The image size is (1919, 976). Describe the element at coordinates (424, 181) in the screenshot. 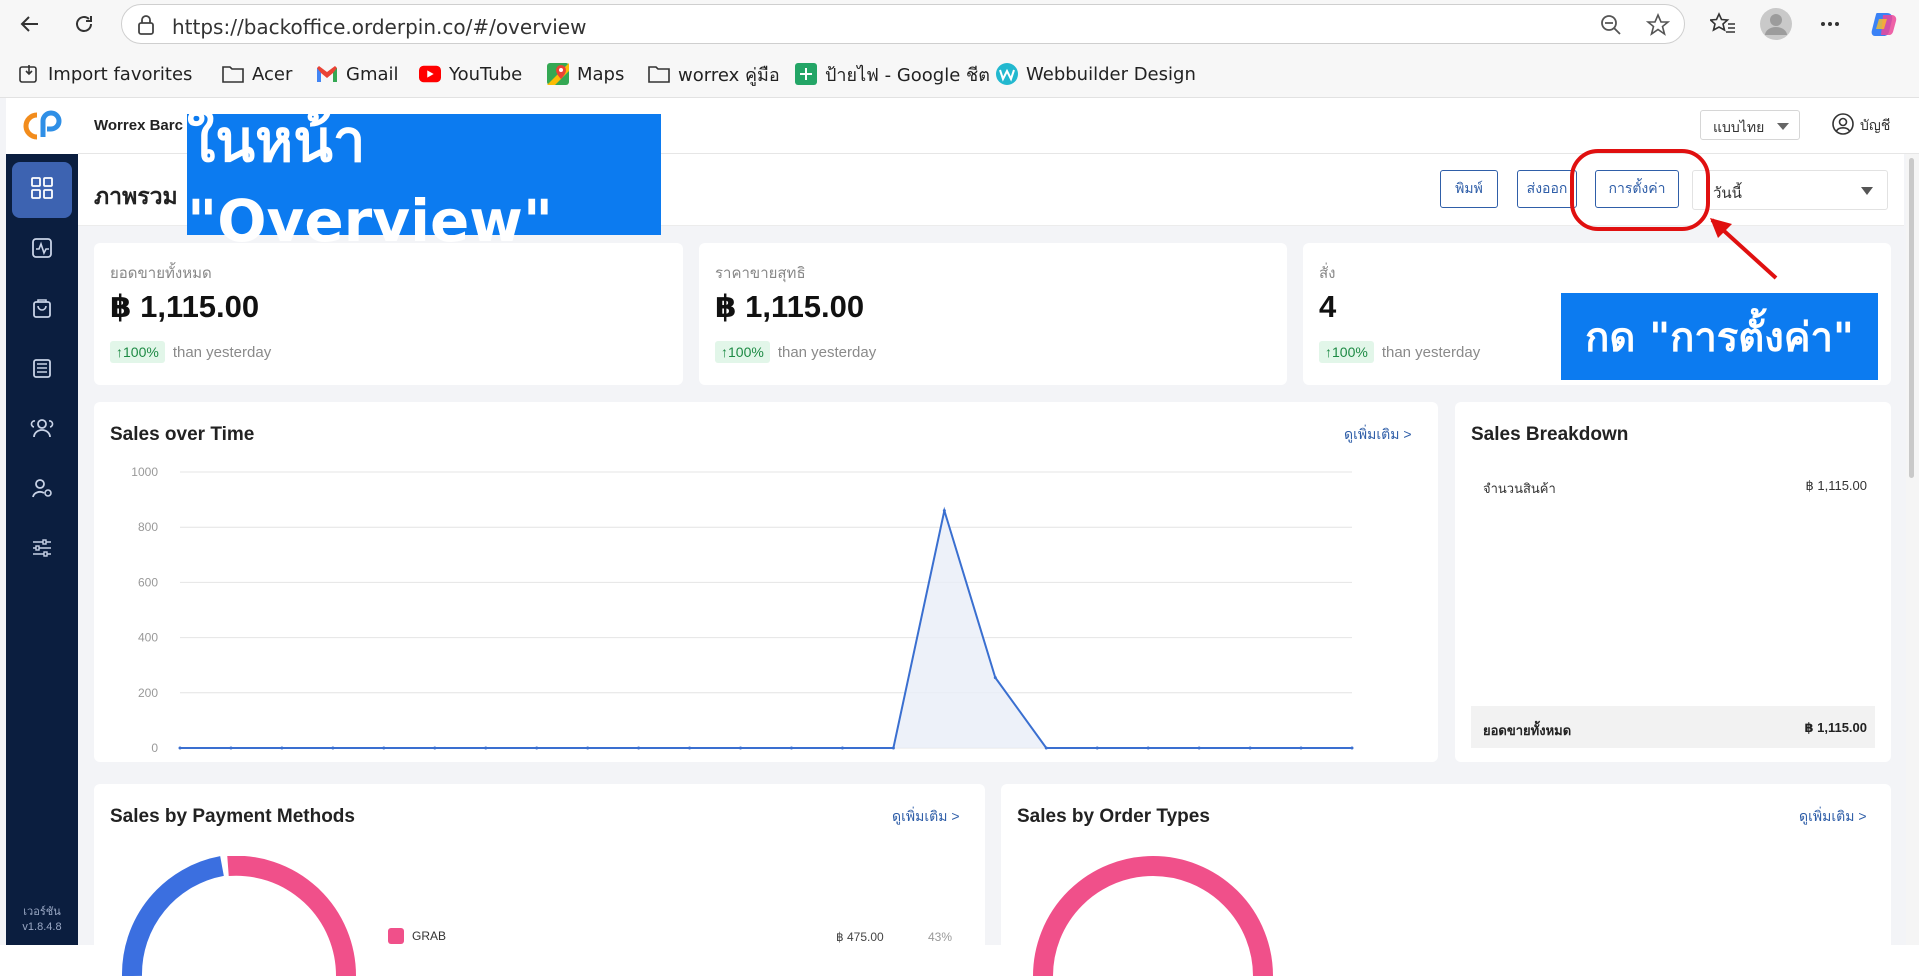

I see `annotation-overview-note: ในหน้า "Overview"` at that location.